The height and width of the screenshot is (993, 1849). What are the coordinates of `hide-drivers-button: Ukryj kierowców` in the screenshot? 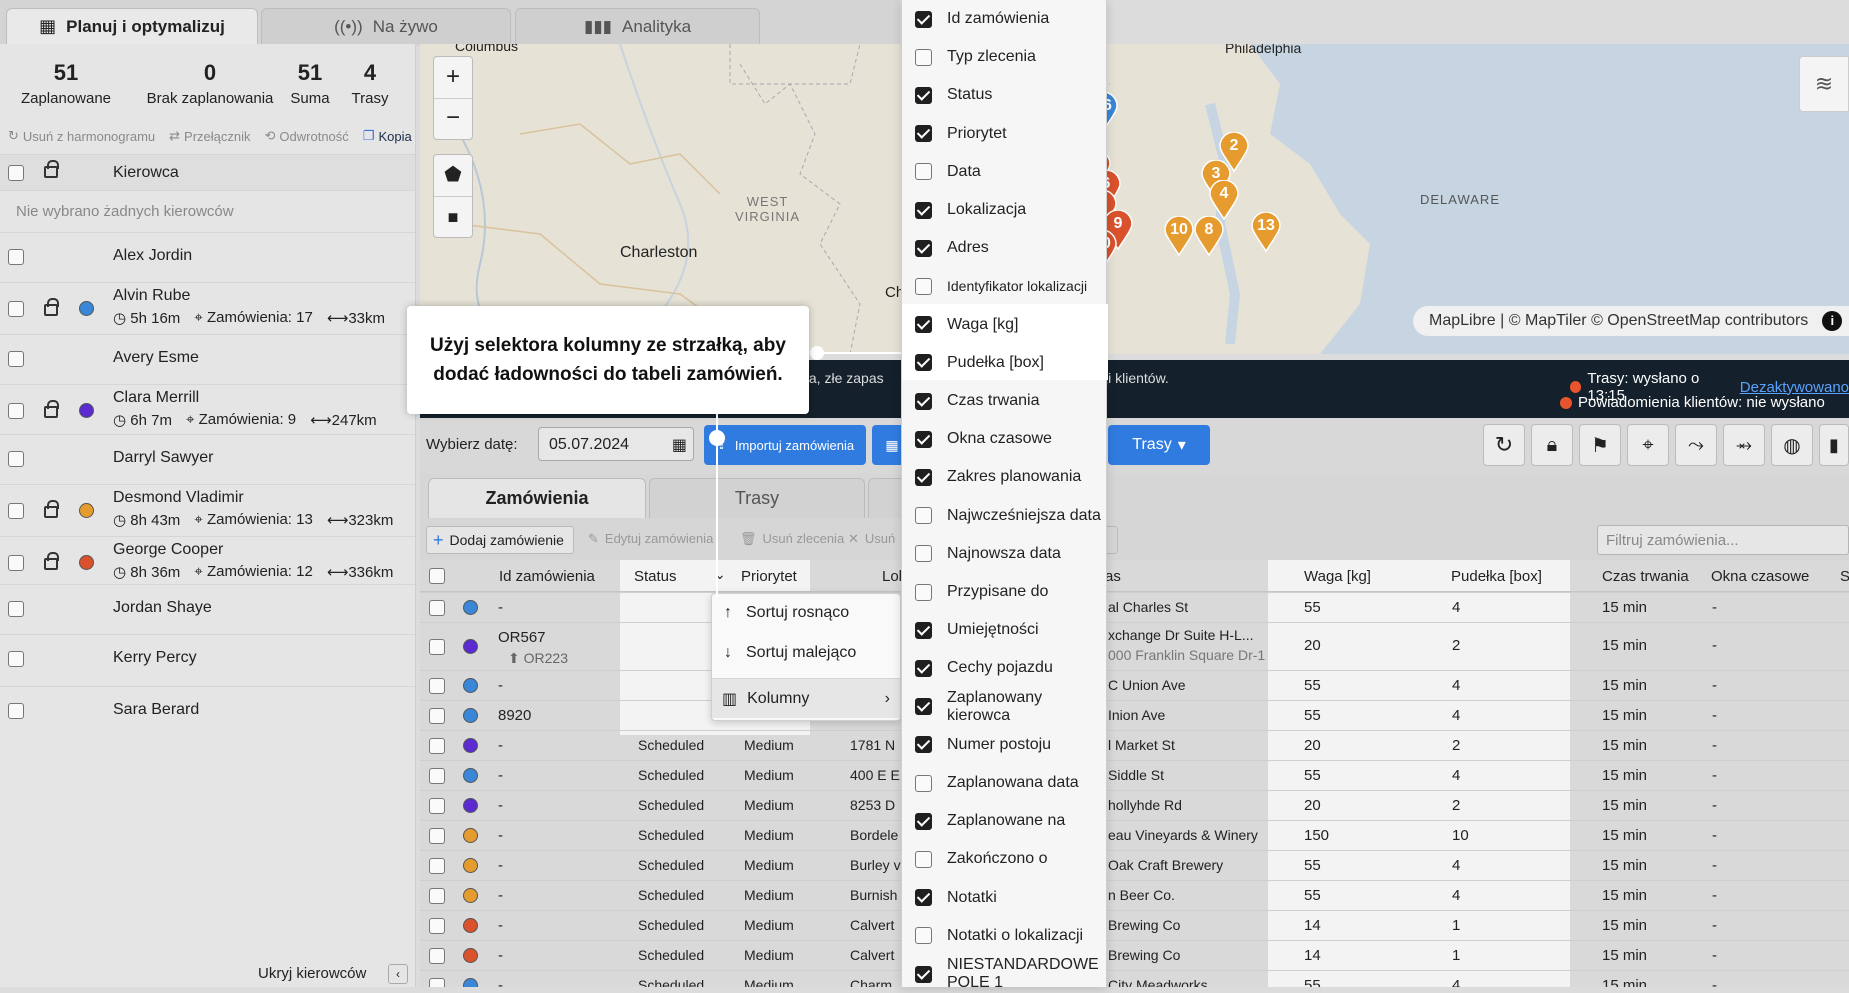 It's located at (312, 973).